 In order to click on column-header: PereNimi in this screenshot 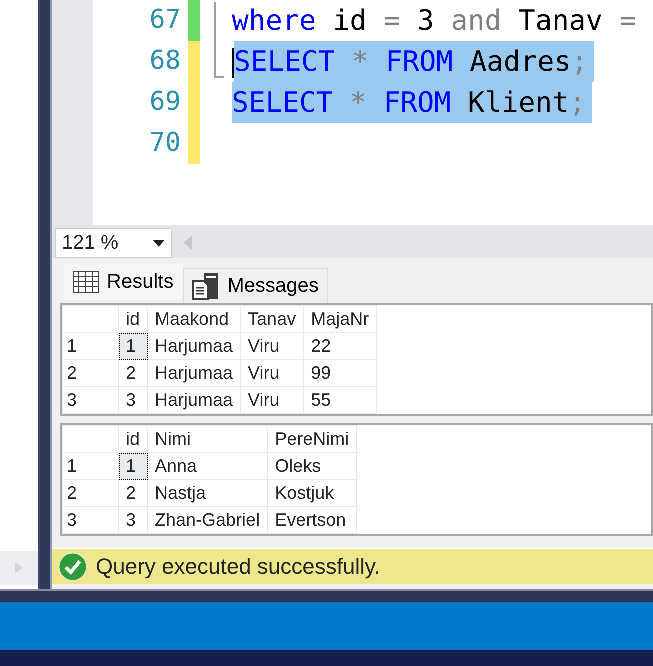, I will do `click(312, 439)`.